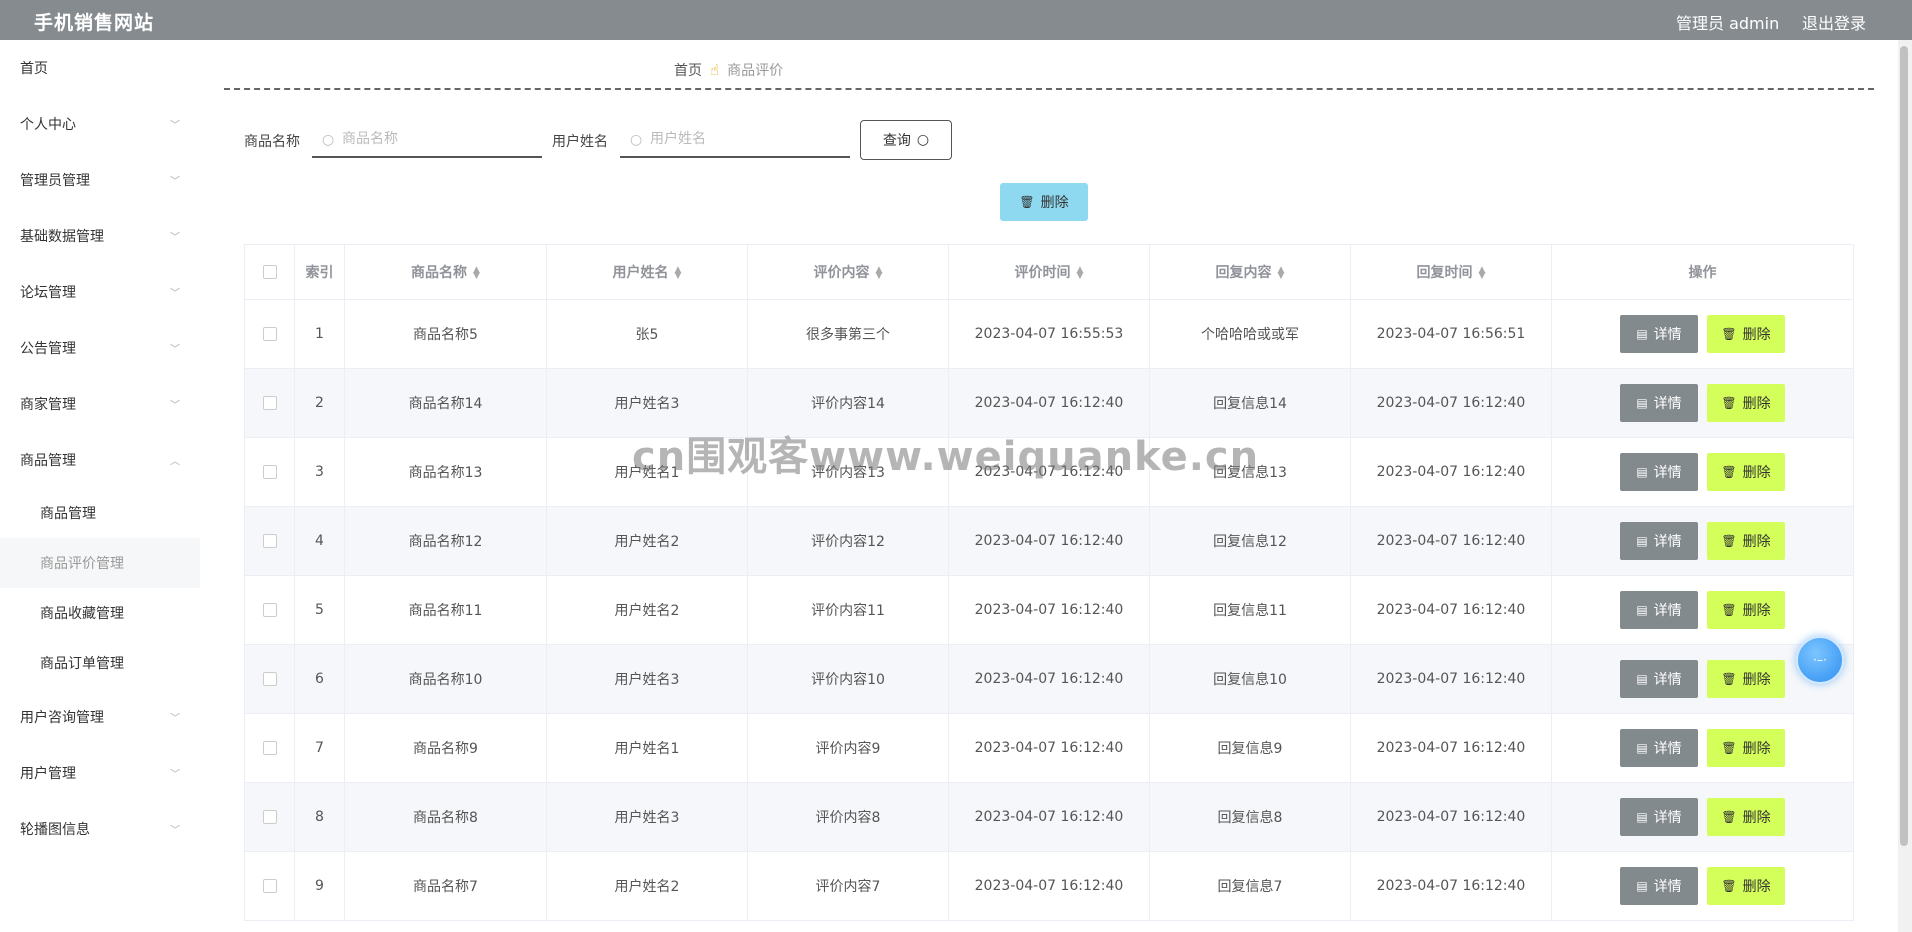  I want to click on column-header-reply-time: 回复时间 ▲ ▼, so click(1451, 272).